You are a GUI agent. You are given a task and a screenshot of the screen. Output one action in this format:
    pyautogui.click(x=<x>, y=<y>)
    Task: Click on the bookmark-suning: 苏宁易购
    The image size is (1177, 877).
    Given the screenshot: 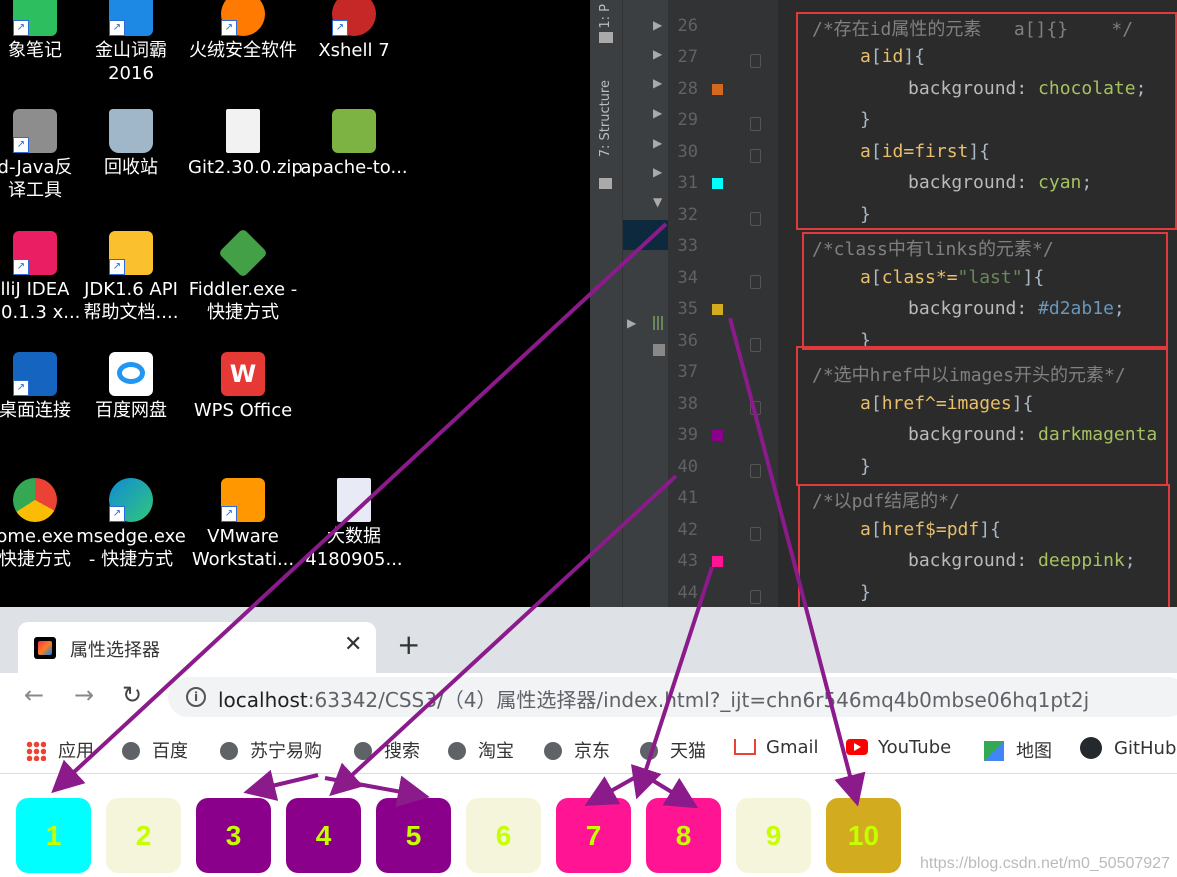 What is the action you would take?
    pyautogui.click(x=271, y=750)
    